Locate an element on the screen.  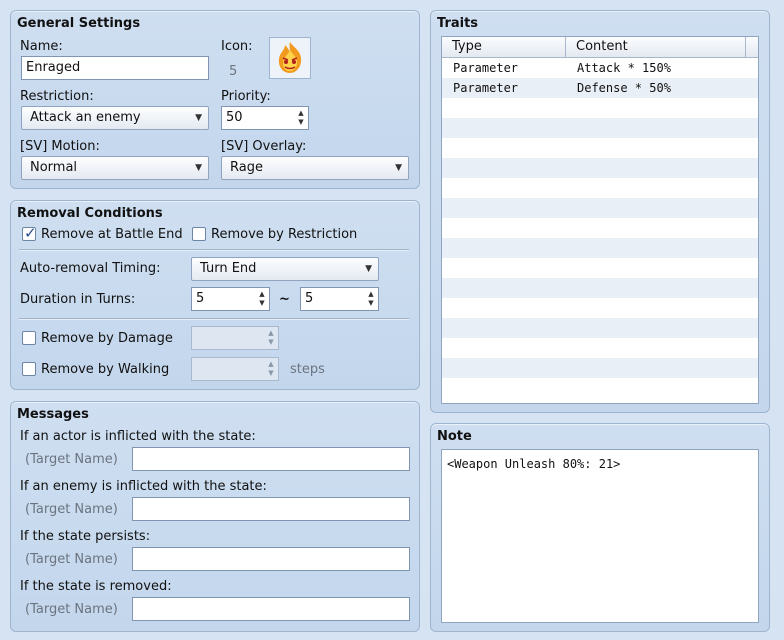
battle-end-checkbox: ✓ is located at coordinates (29, 233).